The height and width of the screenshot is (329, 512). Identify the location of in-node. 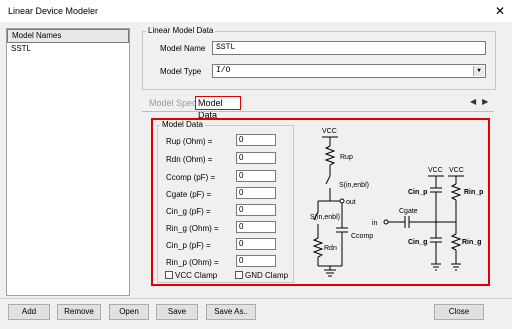
(386, 222).